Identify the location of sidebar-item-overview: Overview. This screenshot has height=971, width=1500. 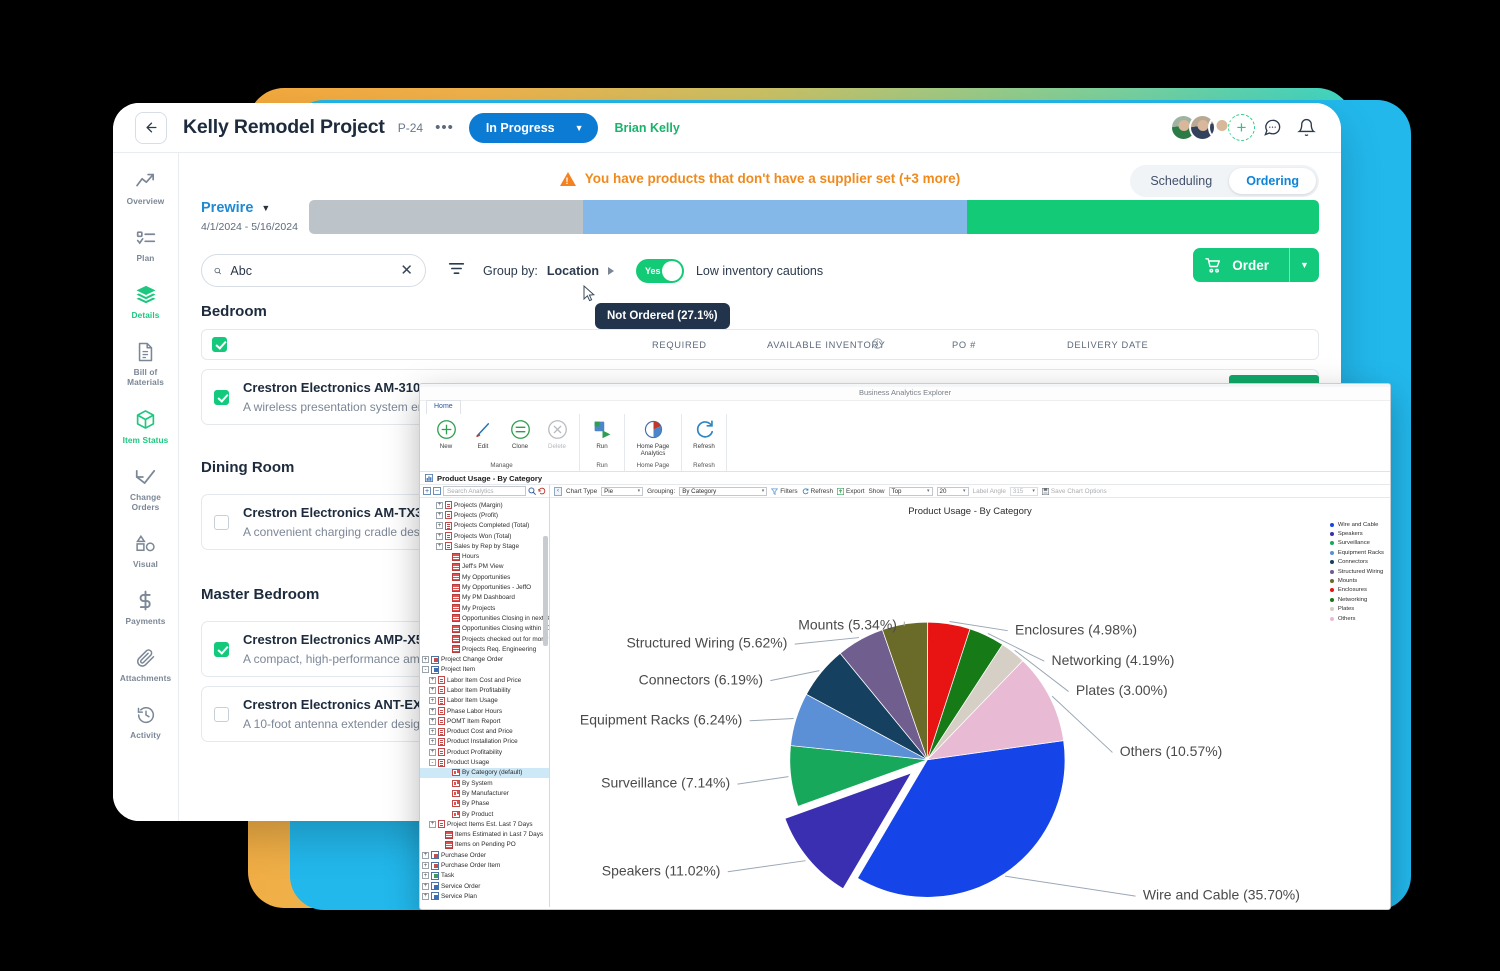
(145, 187).